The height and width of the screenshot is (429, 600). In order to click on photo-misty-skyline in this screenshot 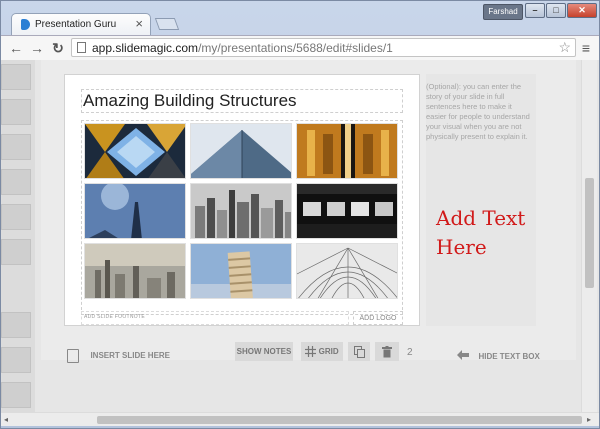, I will do `click(135, 271)`.